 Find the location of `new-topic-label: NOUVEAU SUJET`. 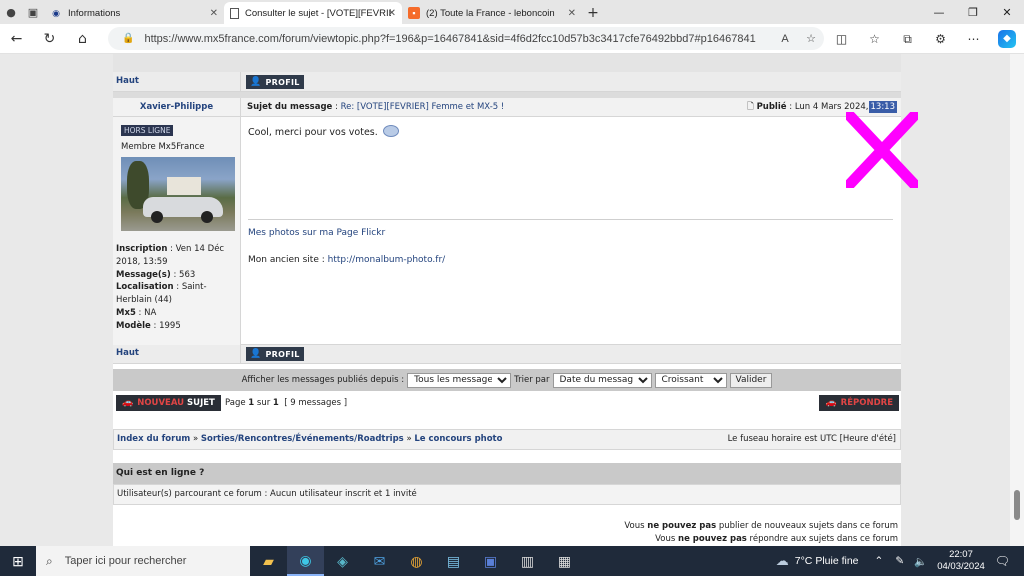

new-topic-label: NOUVEAU SUJET is located at coordinates (176, 403).